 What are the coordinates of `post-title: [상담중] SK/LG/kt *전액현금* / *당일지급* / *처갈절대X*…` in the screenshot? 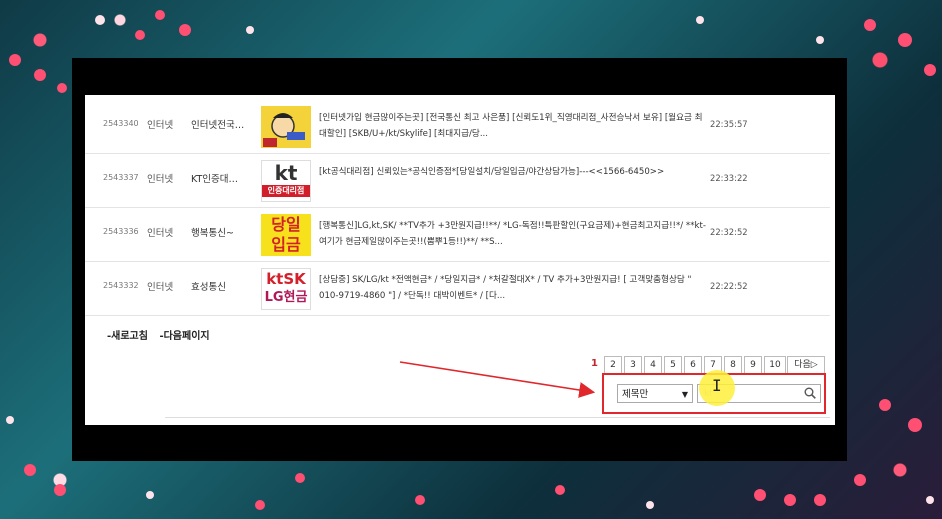 It's located at (513, 289).